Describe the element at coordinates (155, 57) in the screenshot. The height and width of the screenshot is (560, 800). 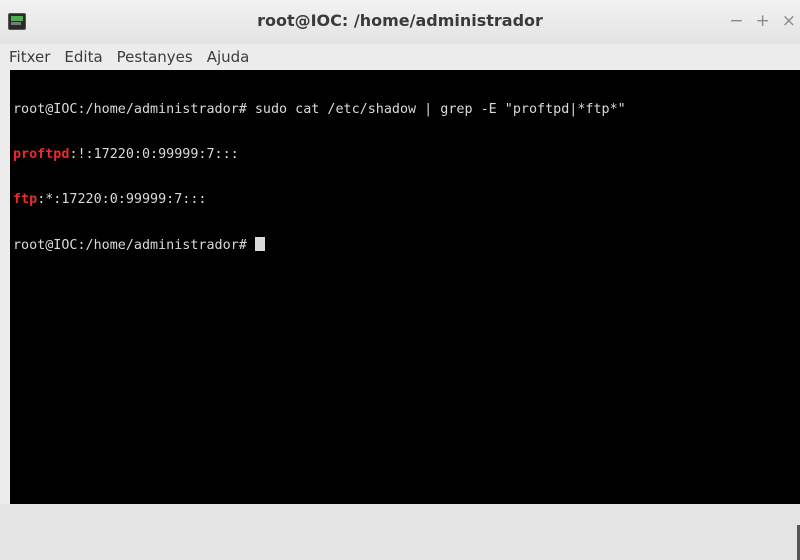
I see `menu-item-pestanyes: Pestanyes` at that location.